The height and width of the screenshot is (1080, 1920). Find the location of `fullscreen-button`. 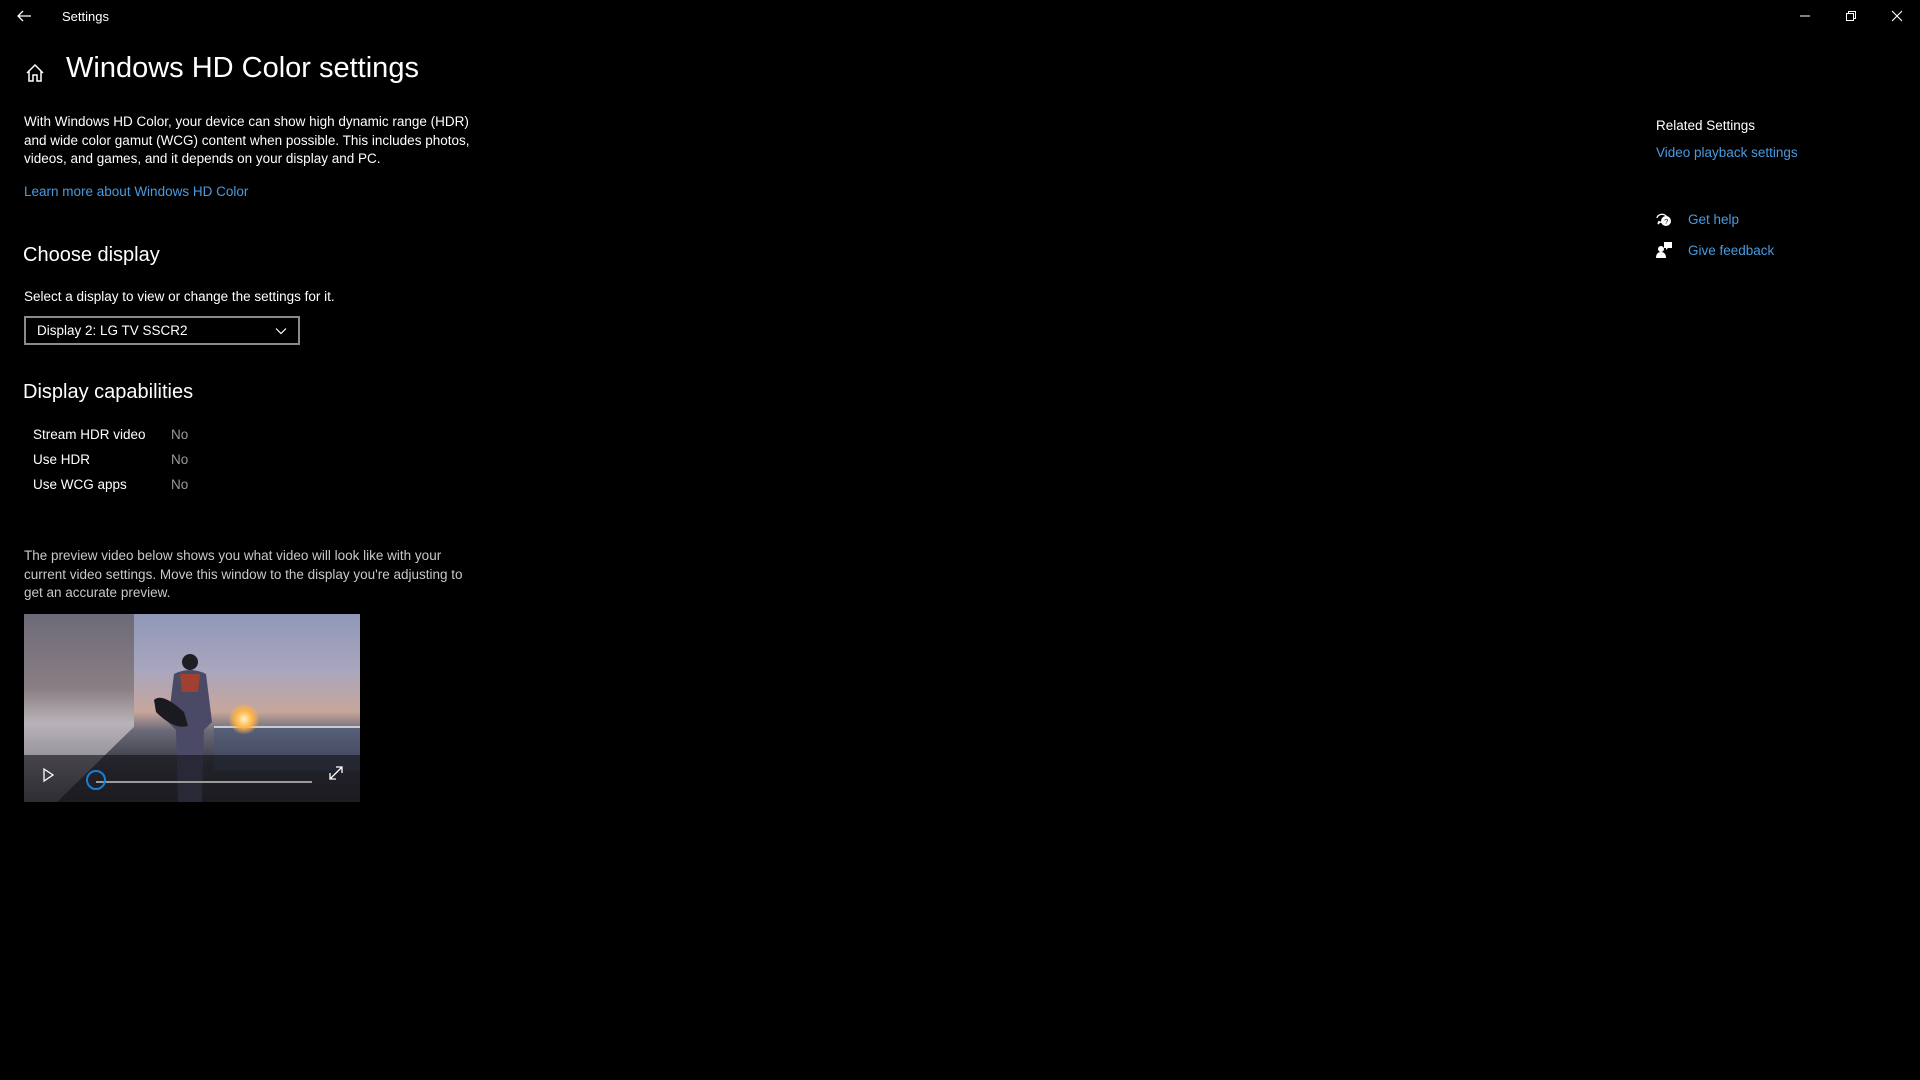

fullscreen-button is located at coordinates (336, 773).